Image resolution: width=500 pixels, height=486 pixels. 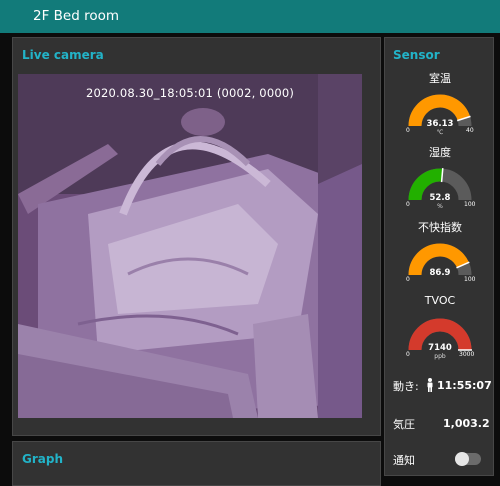 What do you see at coordinates (440, 348) in the screenshot?
I see `gauge-tvoc-value: 7140` at bounding box center [440, 348].